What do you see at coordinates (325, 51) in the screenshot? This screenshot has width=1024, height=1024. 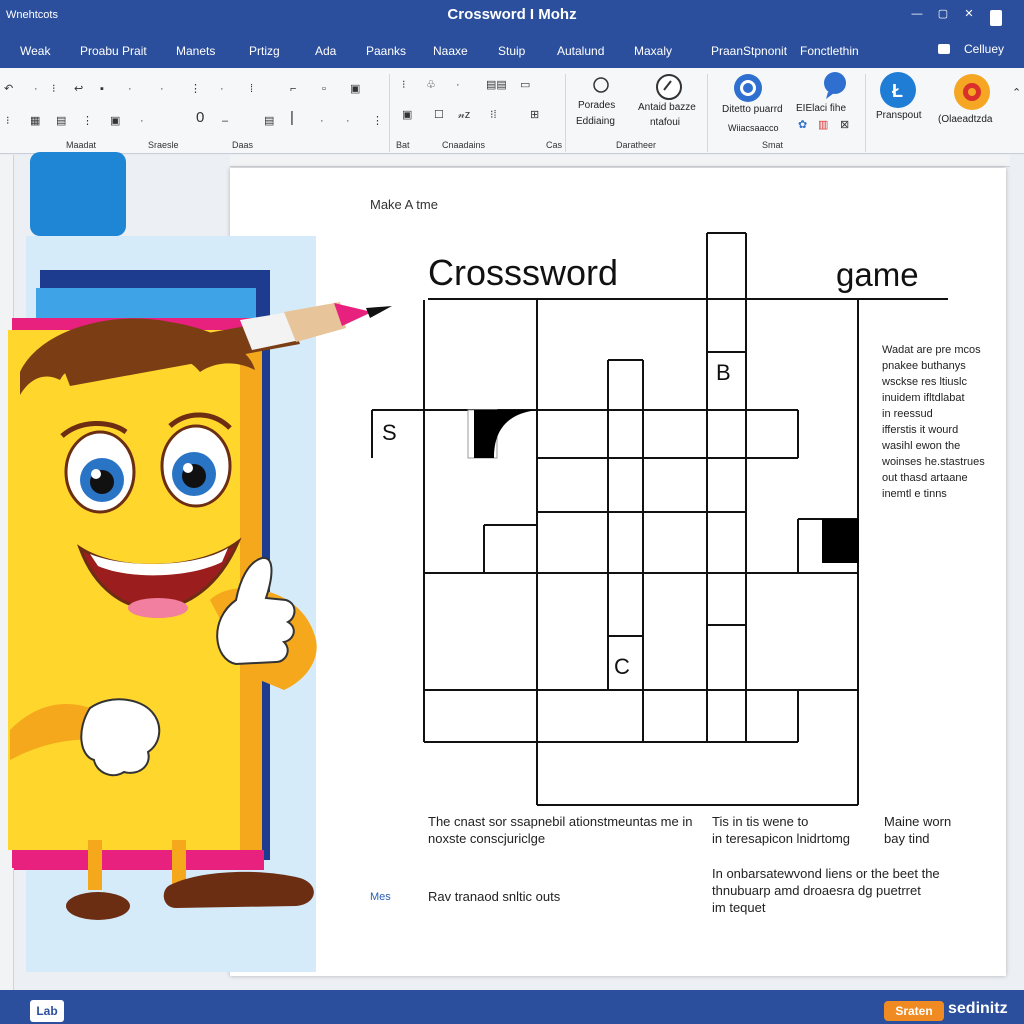 I see `tab-ada: Ada` at bounding box center [325, 51].